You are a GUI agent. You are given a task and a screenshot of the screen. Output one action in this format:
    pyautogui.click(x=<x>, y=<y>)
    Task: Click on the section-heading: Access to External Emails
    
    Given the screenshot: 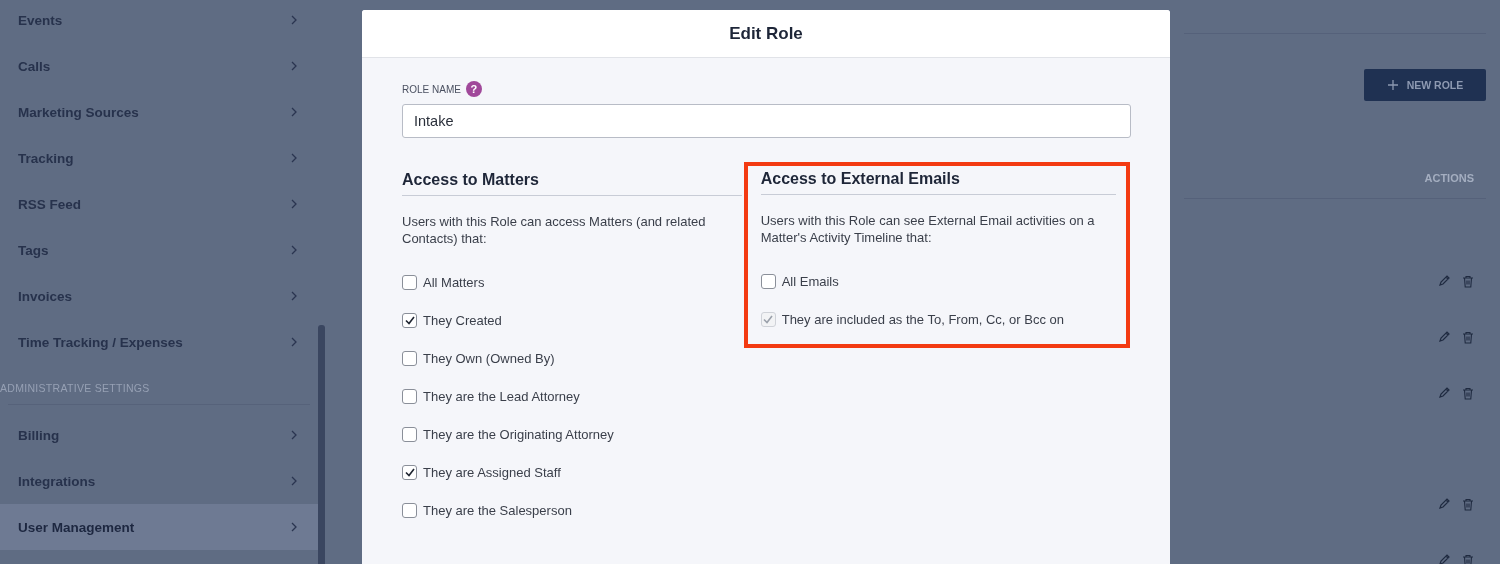 What is the action you would take?
    pyautogui.click(x=938, y=182)
    